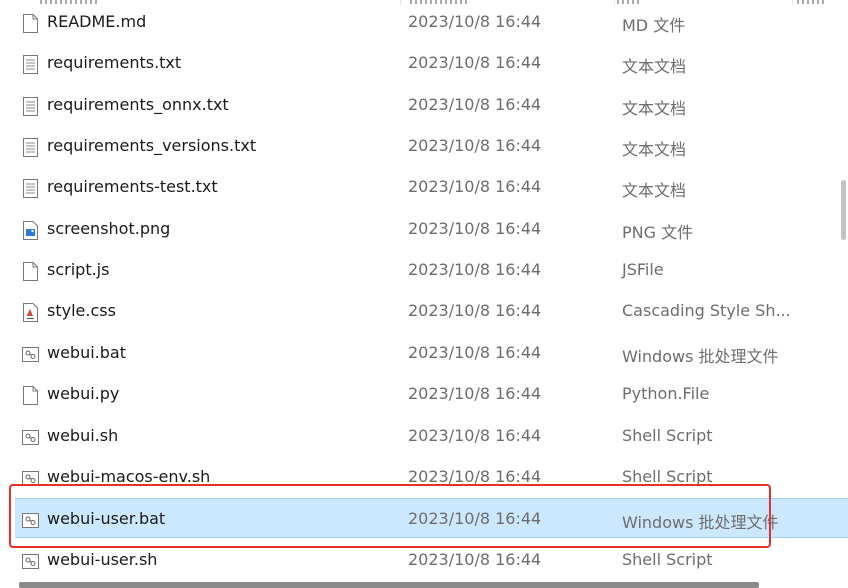 The width and height of the screenshot is (848, 588). I want to click on file-name: requirements_onnx.txt, so click(138, 104).